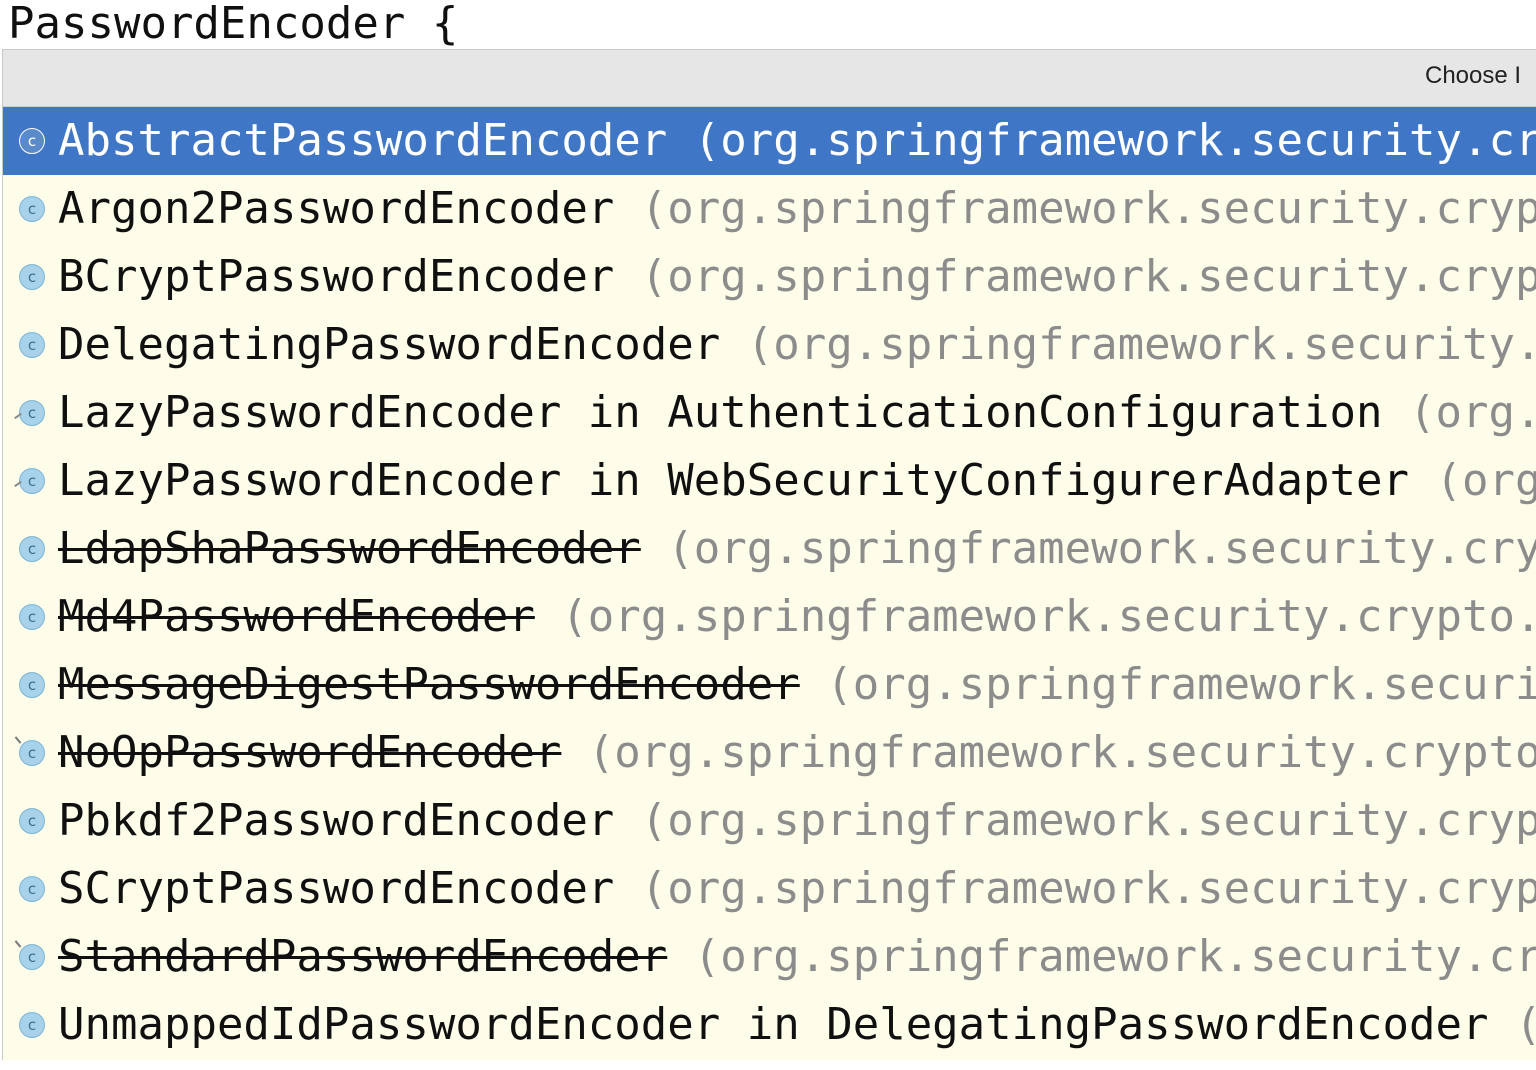  I want to click on deprecated-class-name: LdapShaPasswordEncoder, so click(349, 548).